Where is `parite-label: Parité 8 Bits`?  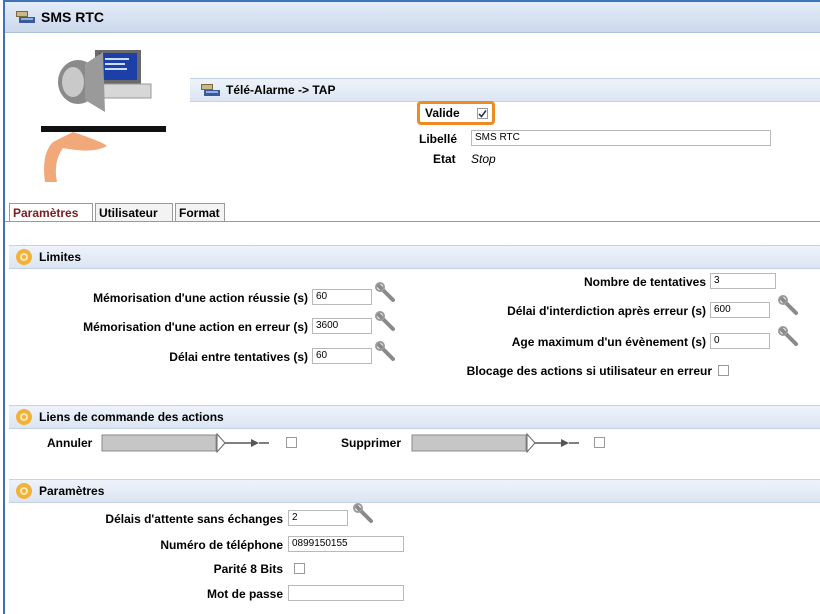 parite-label: Parité 8 Bits is located at coordinates (248, 569).